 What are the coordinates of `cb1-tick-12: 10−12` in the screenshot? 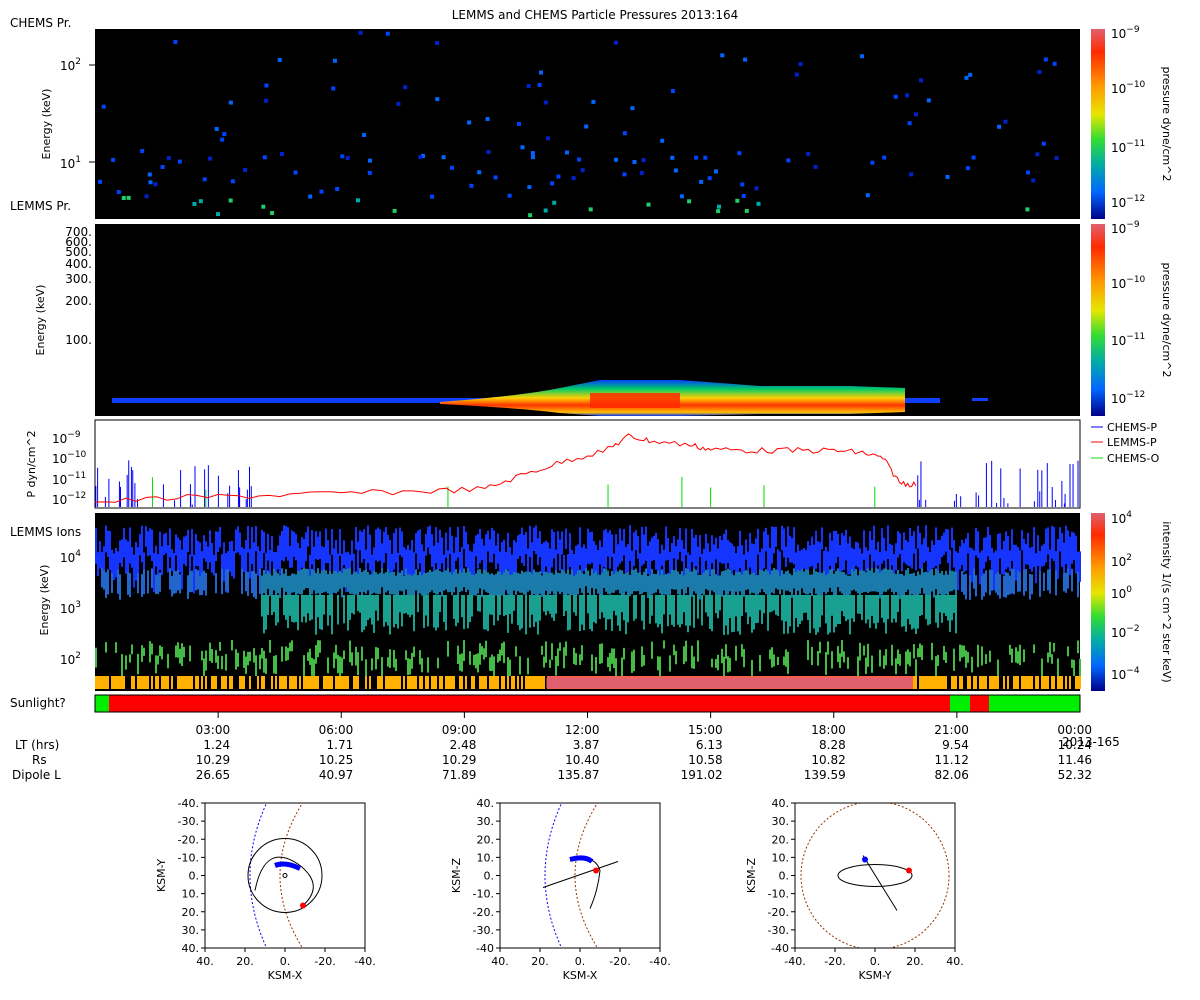 It's located at (1128, 202).